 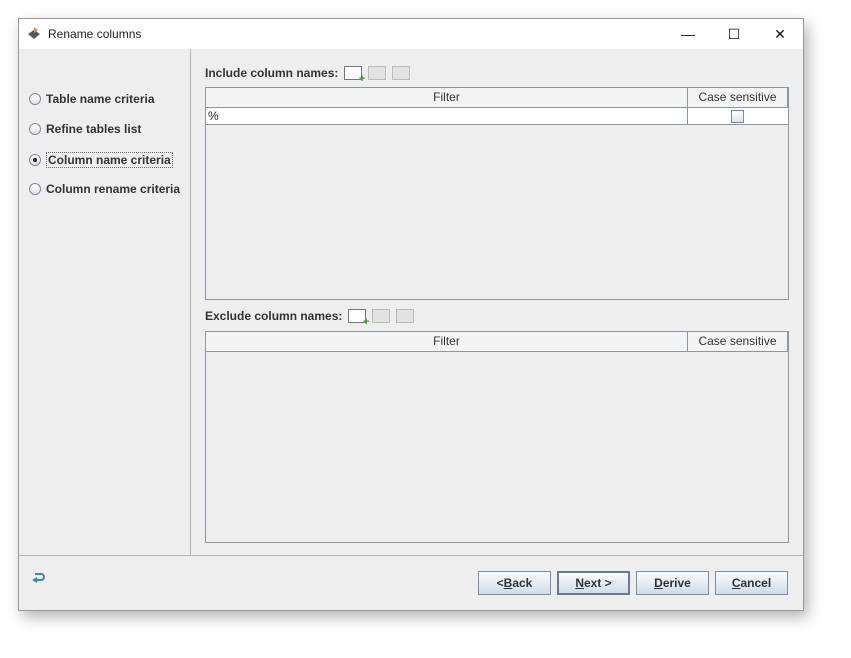 I want to click on exclude-label: Exclude column names:, so click(x=274, y=316).